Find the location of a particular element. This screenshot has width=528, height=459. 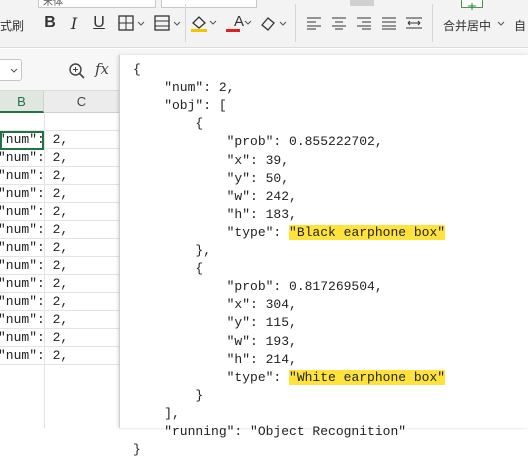

align-center-button is located at coordinates (339, 23).